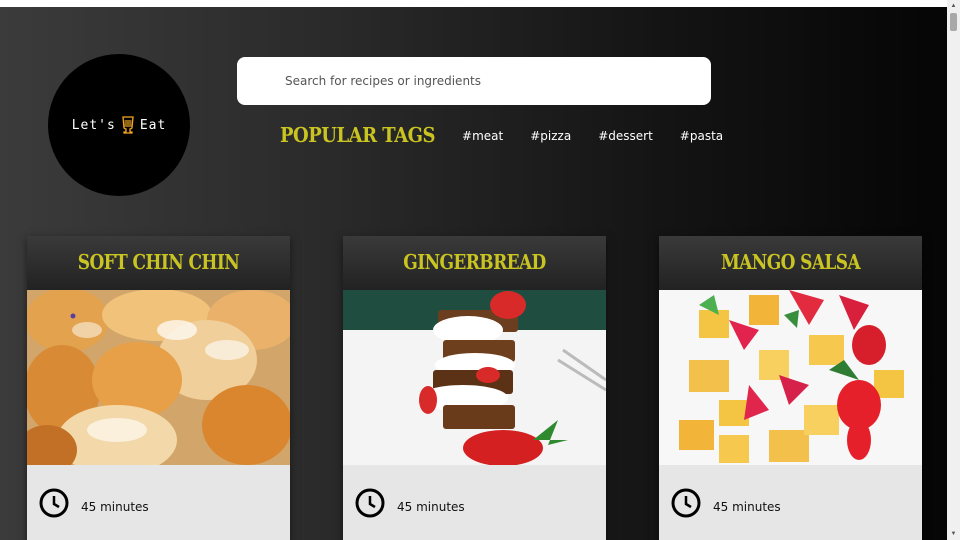  I want to click on tag-pizza: #pizza, so click(550, 136).